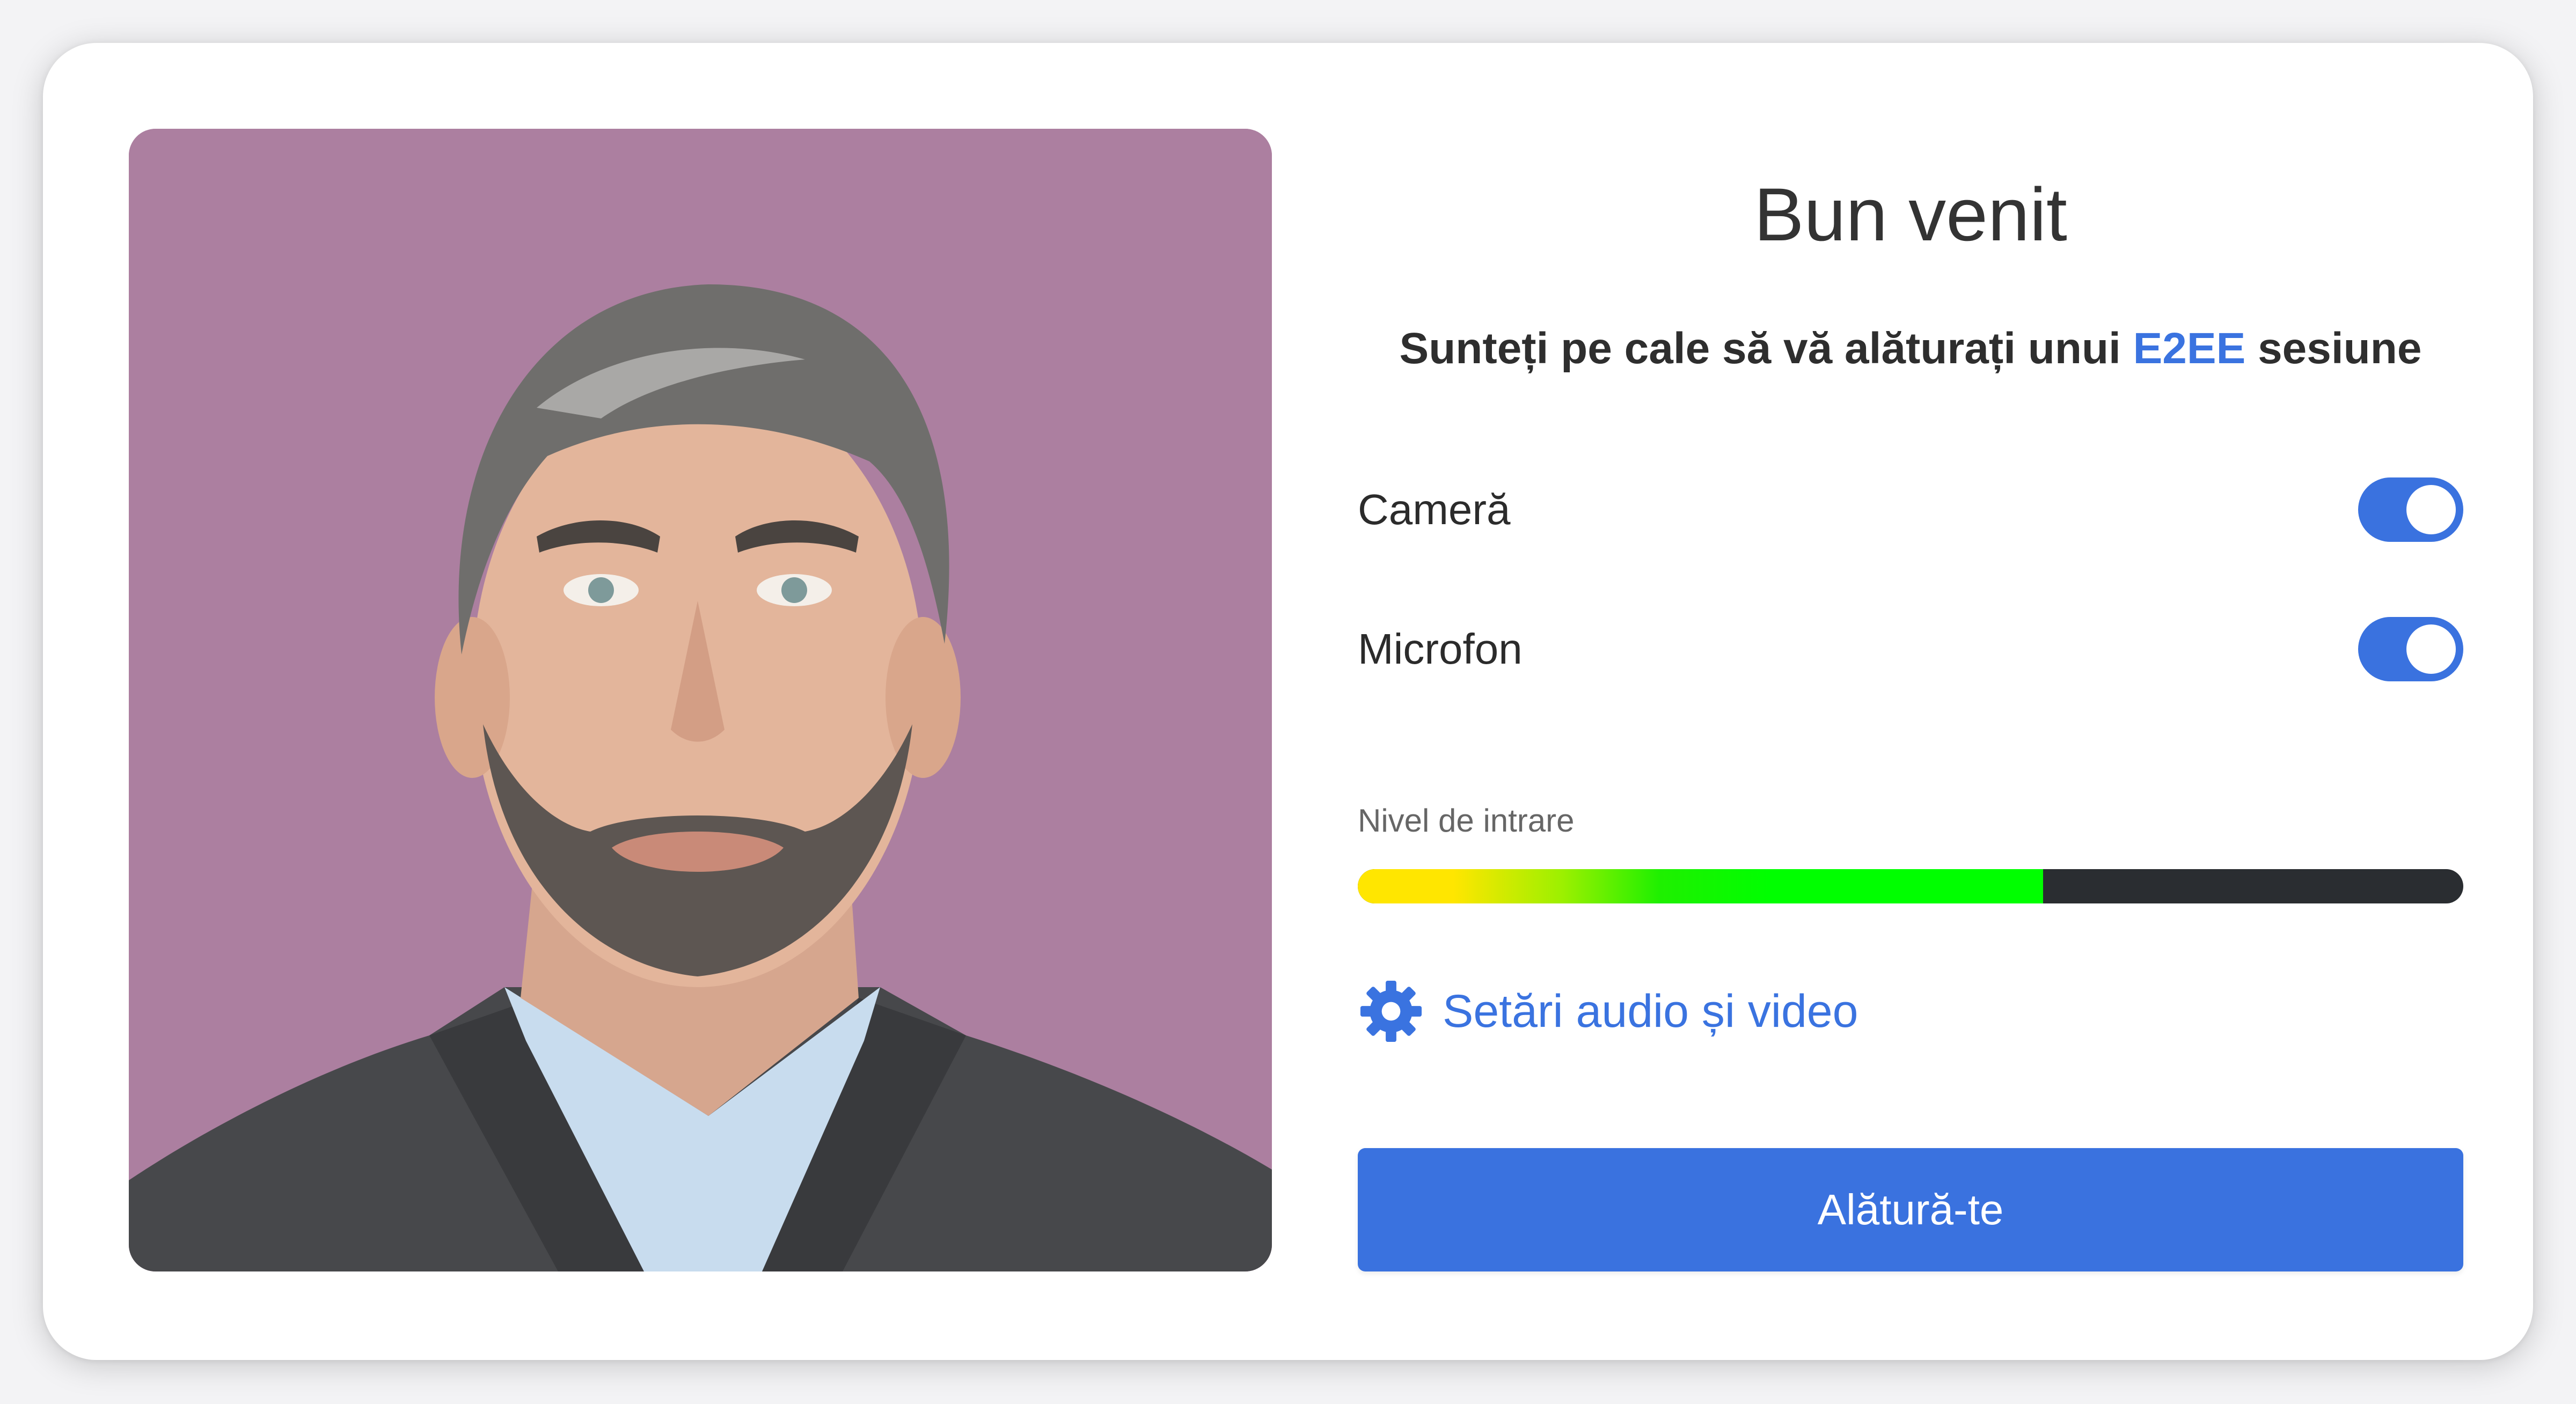 This screenshot has width=2576, height=1404. I want to click on microphone-toggle, so click(2410, 649).